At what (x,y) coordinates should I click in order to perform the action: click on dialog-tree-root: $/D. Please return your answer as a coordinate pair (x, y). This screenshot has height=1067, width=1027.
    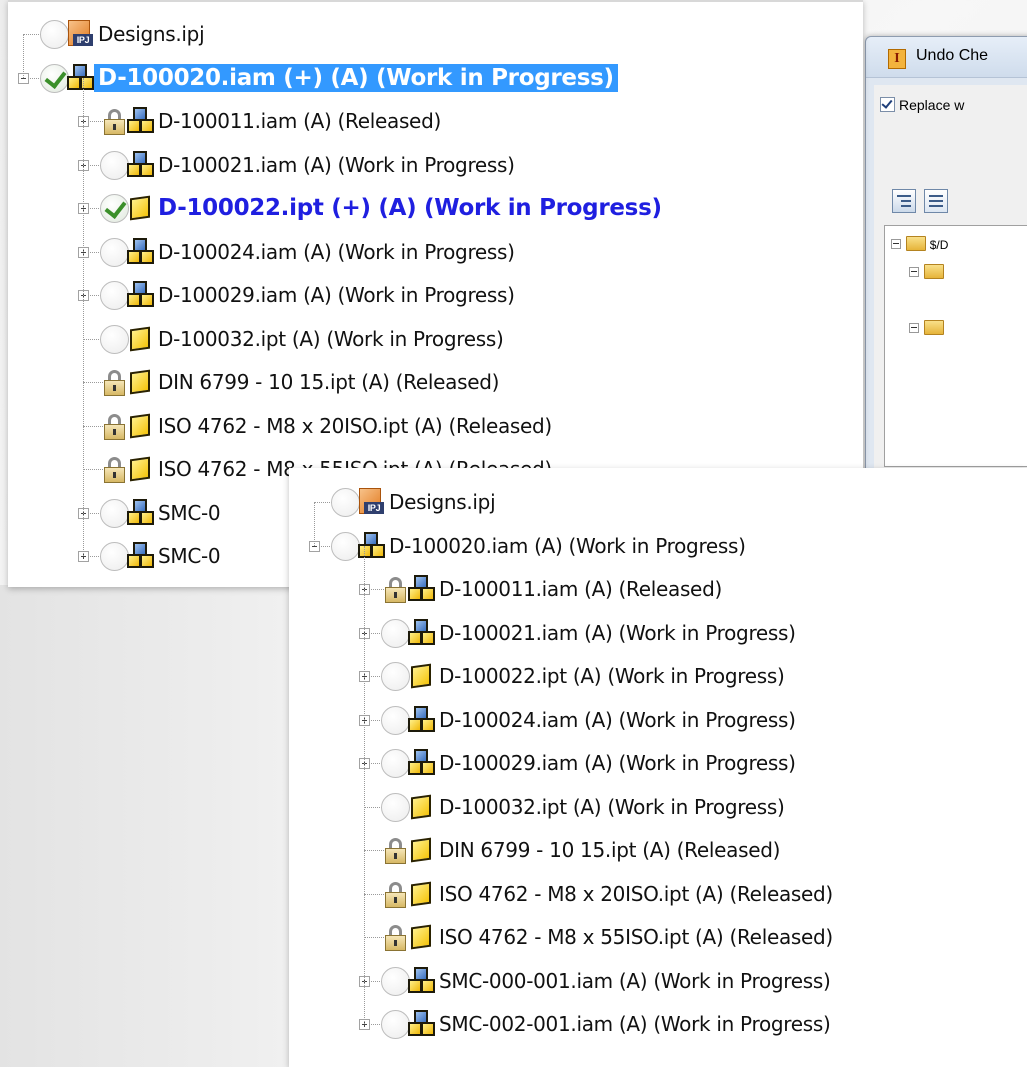
    Looking at the image, I should click on (919, 244).